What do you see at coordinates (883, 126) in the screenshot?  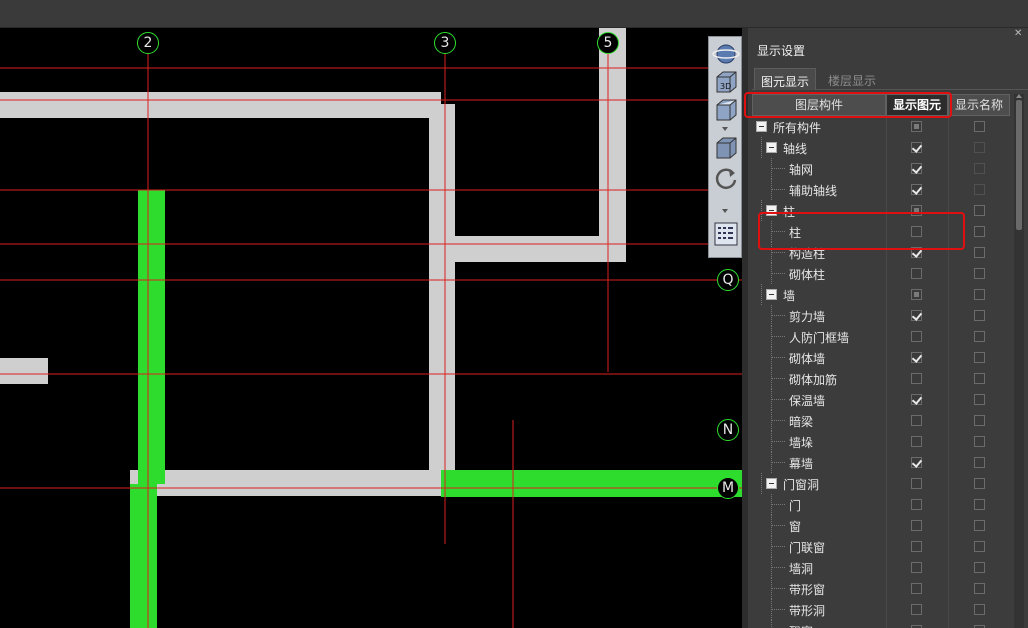 I see `tree-row: 所有构件` at bounding box center [883, 126].